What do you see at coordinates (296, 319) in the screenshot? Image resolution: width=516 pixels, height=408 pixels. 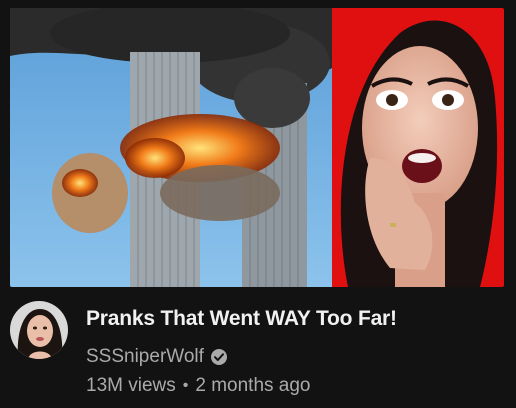 I see `video-title: Pranks That Went WAY Too Far!` at bounding box center [296, 319].